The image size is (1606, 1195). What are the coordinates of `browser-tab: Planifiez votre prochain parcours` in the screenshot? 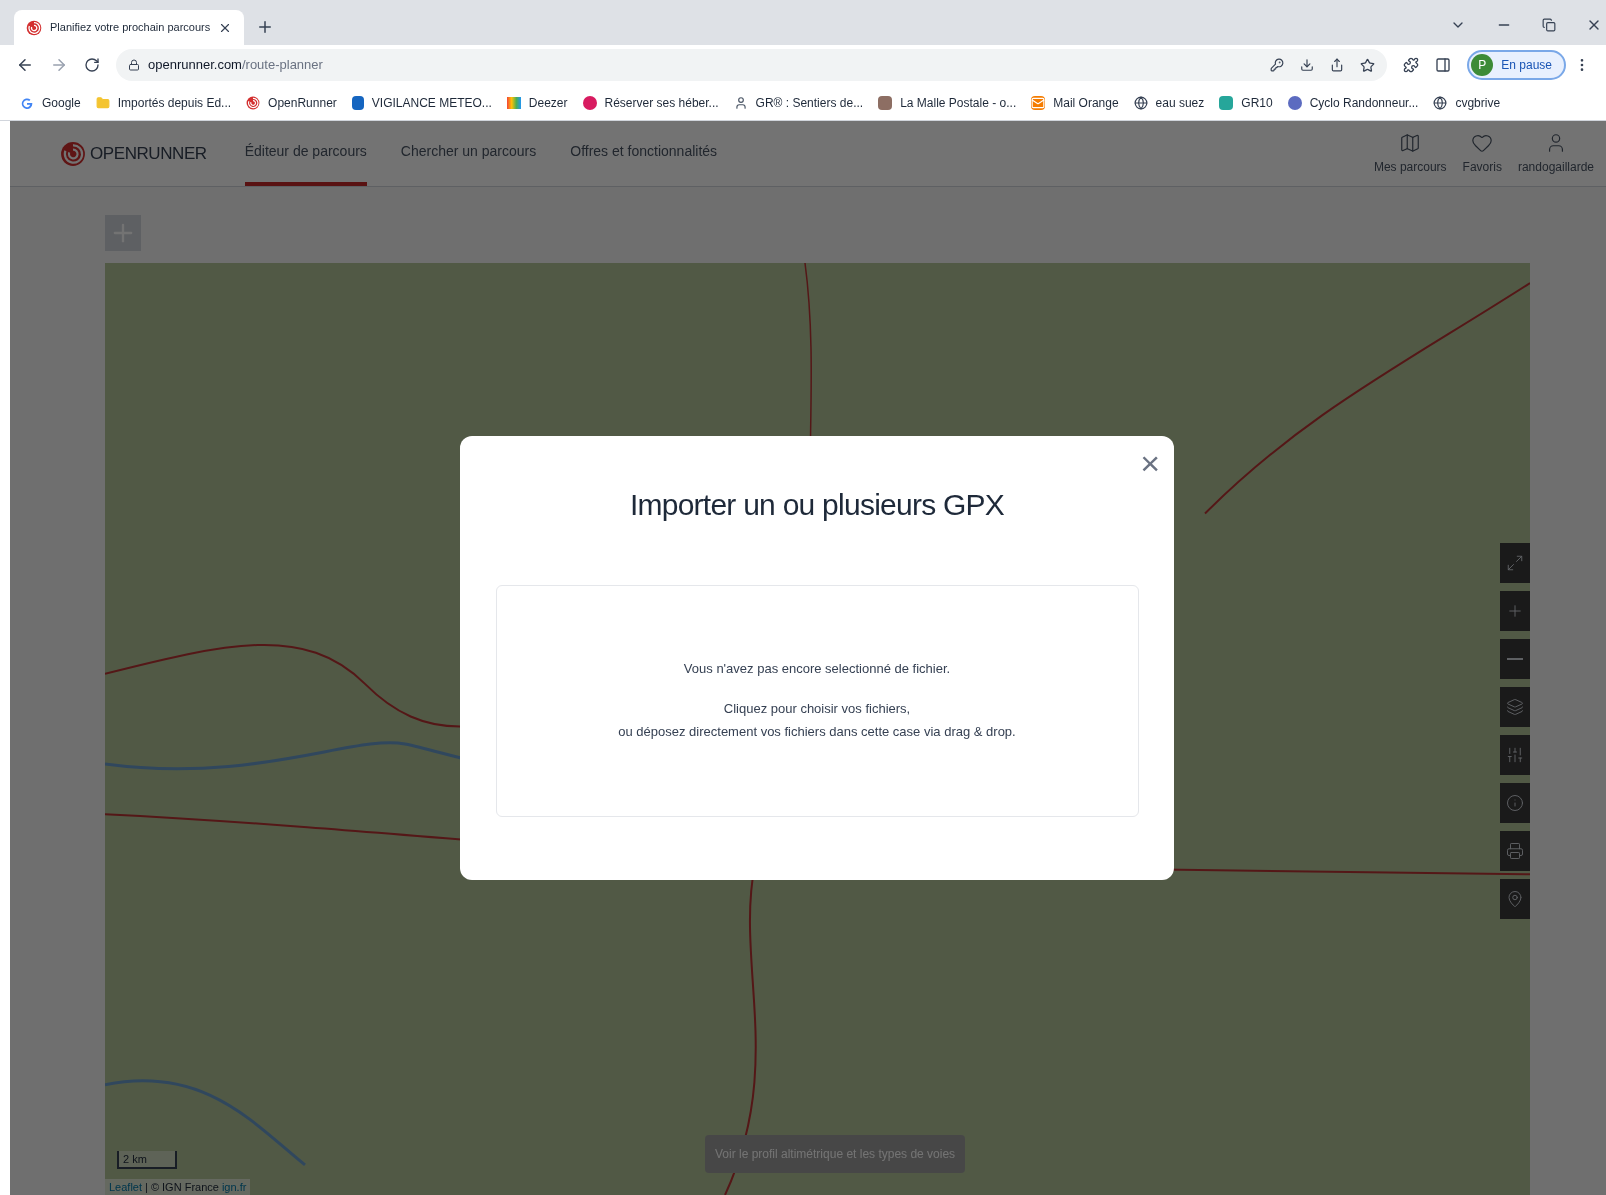 It's located at (129, 27).